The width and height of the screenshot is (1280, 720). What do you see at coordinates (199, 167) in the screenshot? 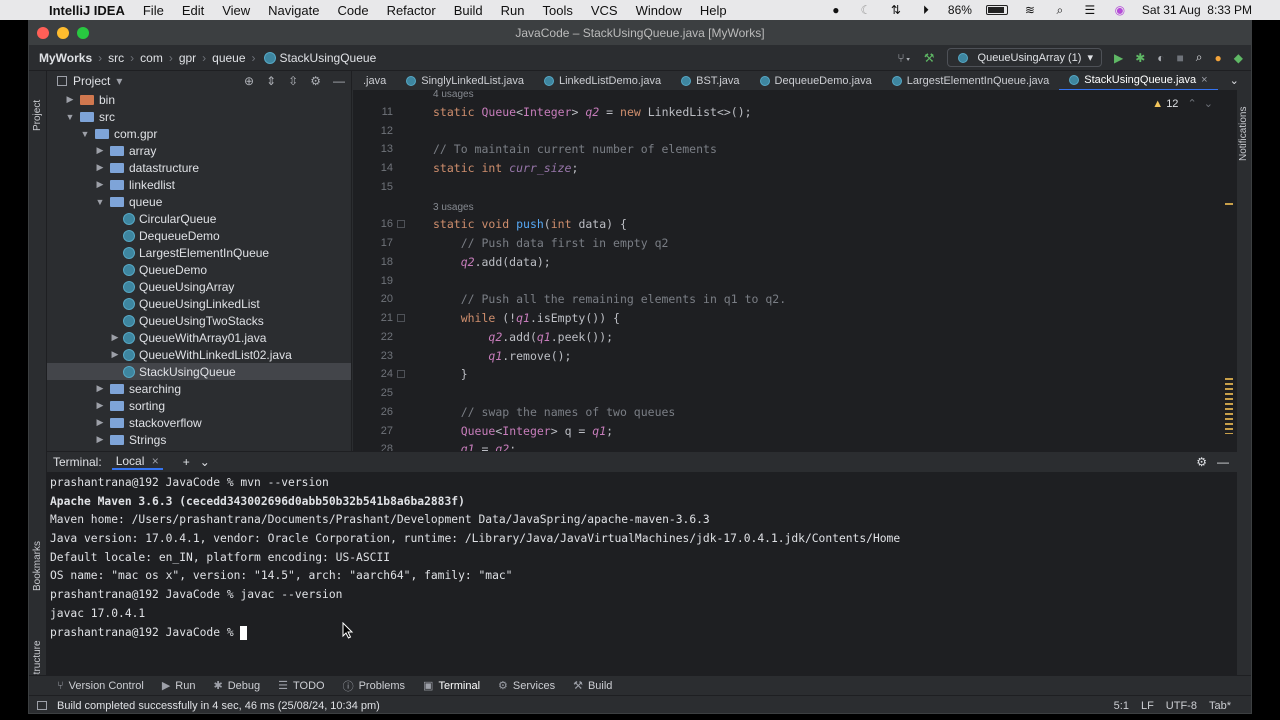
I see `tree-folder-item: ▶ datastructure` at bounding box center [199, 167].